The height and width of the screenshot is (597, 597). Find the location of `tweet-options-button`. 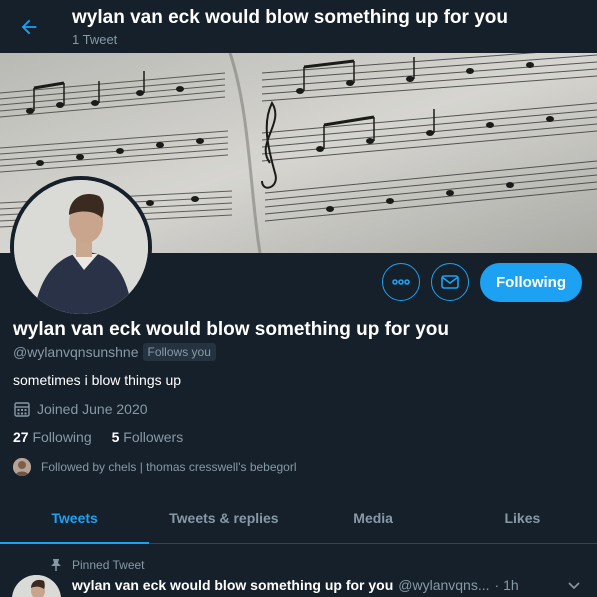

tweet-options-button is located at coordinates (574, 585).